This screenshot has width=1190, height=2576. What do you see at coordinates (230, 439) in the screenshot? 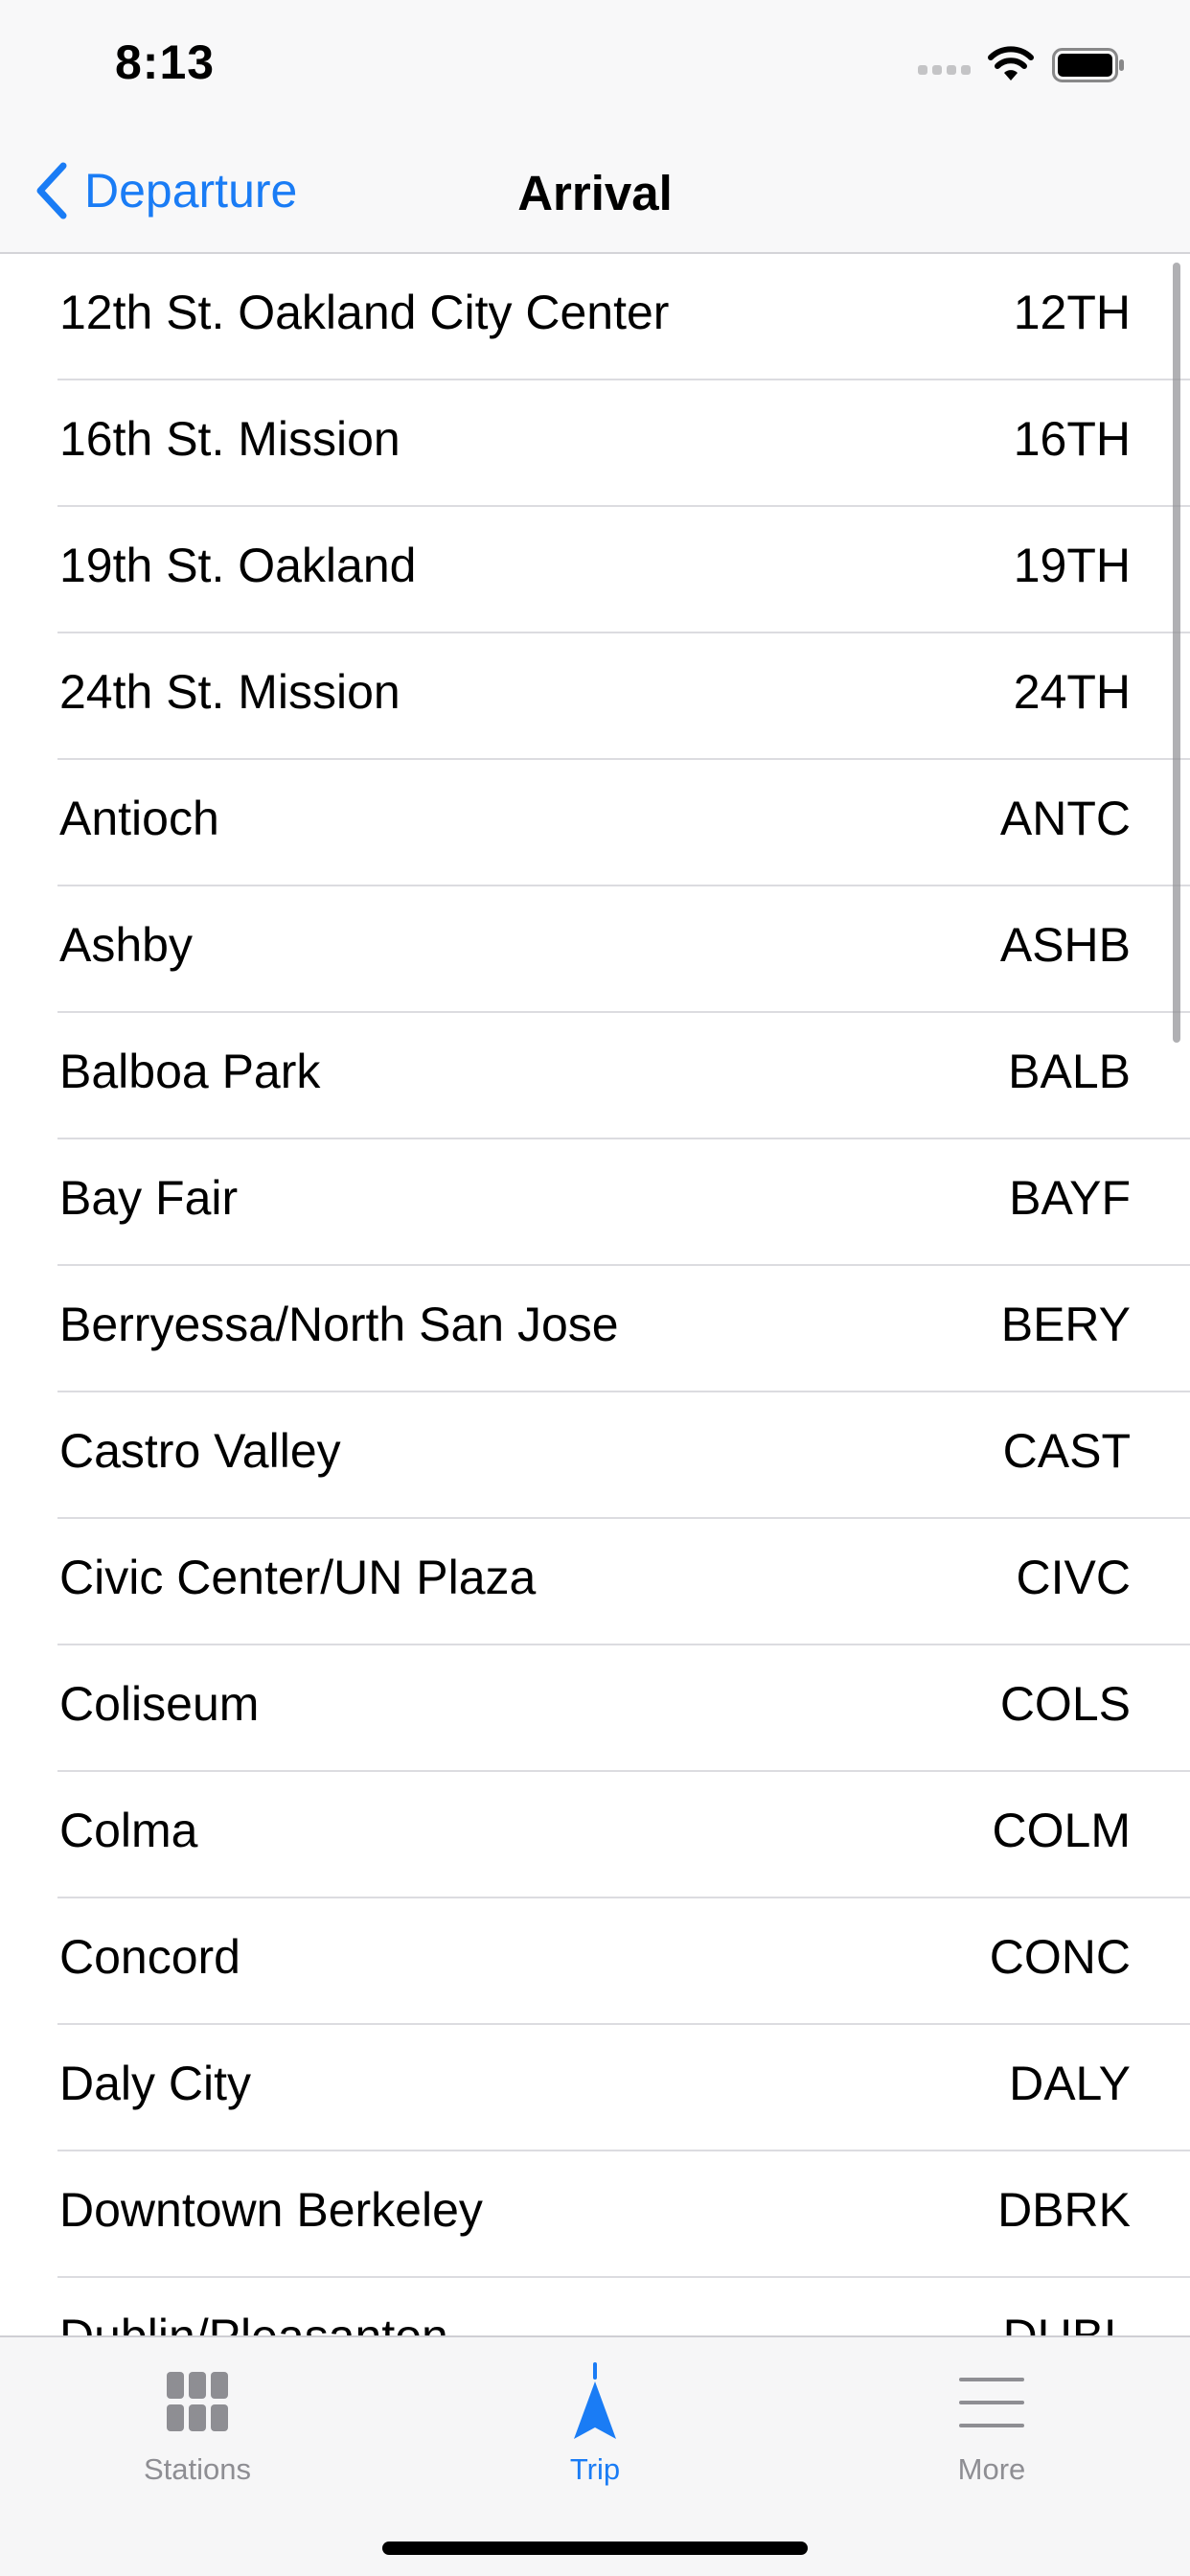
I see `station-name: 16th St. Mission` at bounding box center [230, 439].